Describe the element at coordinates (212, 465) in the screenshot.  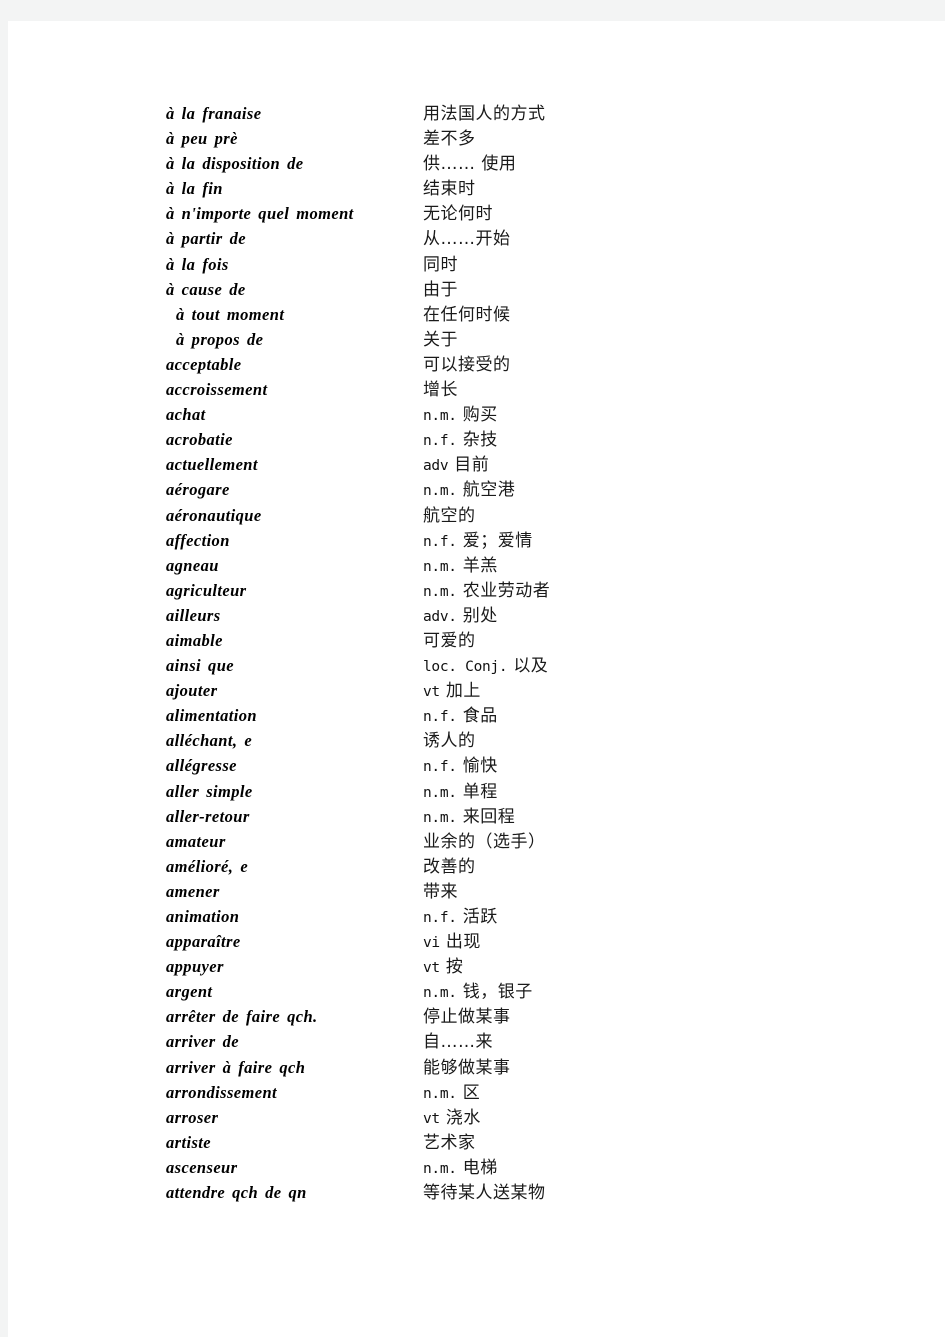
I see `french-term: actuellement` at that location.